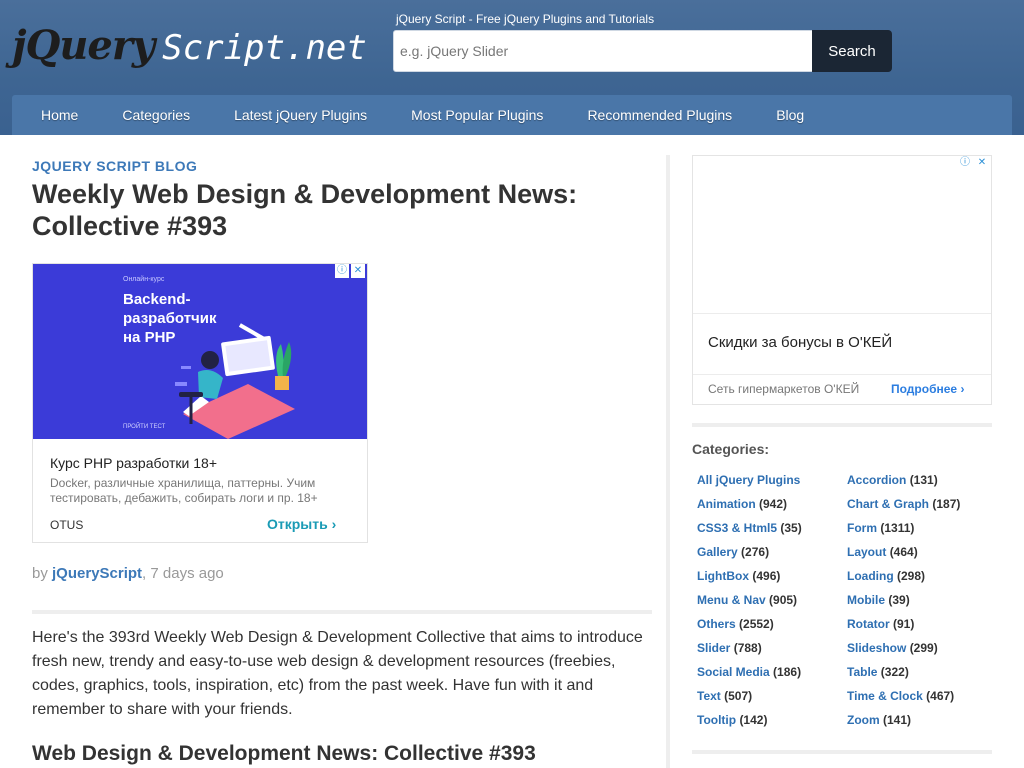  Describe the element at coordinates (940, 696) in the screenshot. I see `category-count: (467)` at that location.